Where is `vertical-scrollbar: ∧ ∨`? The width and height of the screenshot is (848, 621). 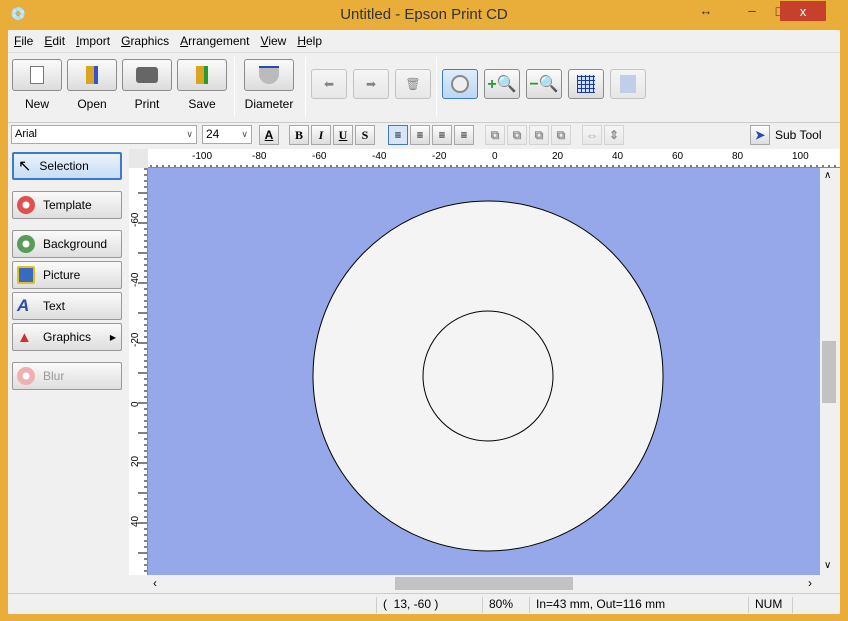
vertical-scrollbar: ∧ ∨ is located at coordinates (829, 371).